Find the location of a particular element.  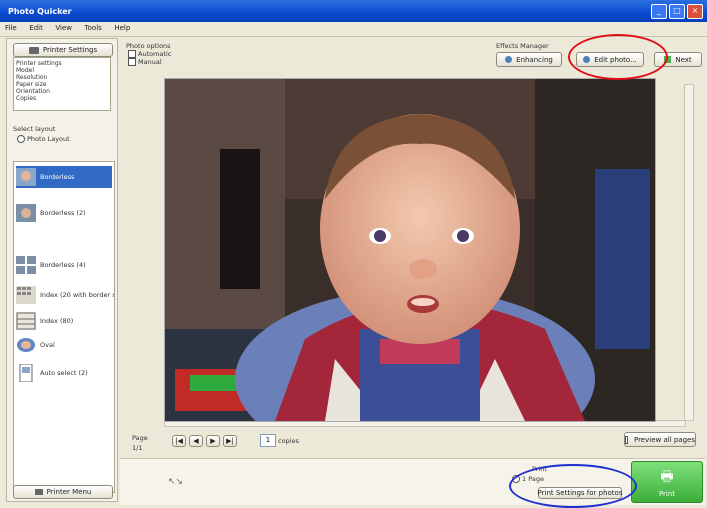

page-icon is located at coordinates (26, 373).